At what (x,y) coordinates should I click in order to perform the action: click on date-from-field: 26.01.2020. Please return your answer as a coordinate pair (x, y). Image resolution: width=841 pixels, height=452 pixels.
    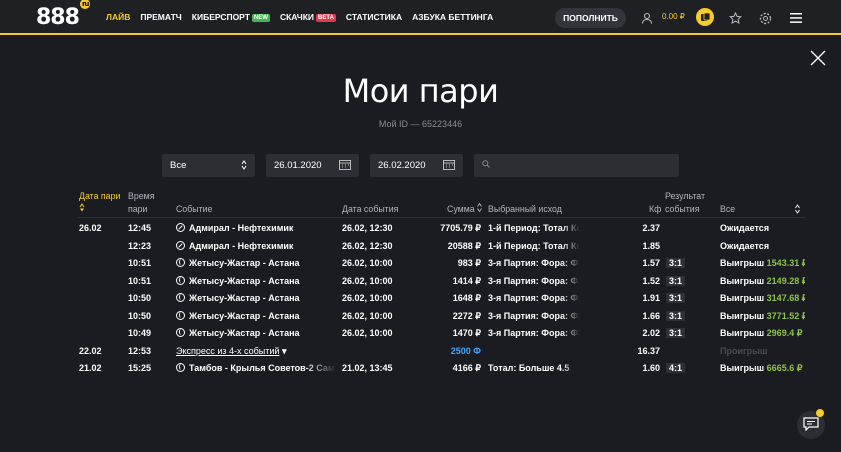
    Looking at the image, I should click on (312, 165).